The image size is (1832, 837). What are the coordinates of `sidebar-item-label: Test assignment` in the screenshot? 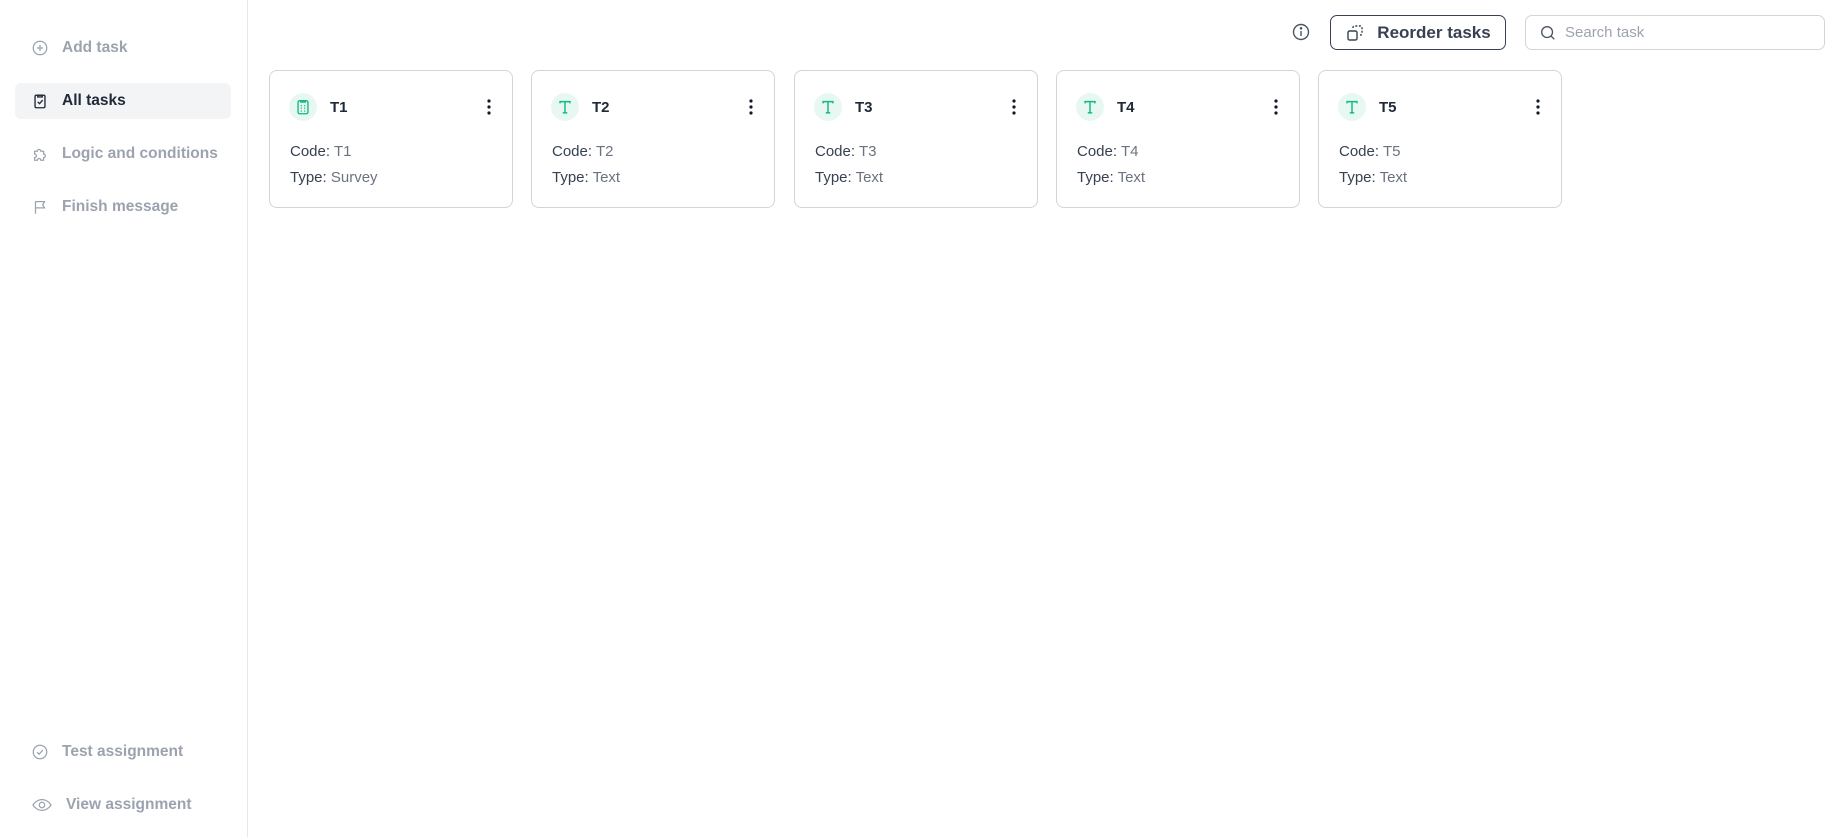 It's located at (123, 751).